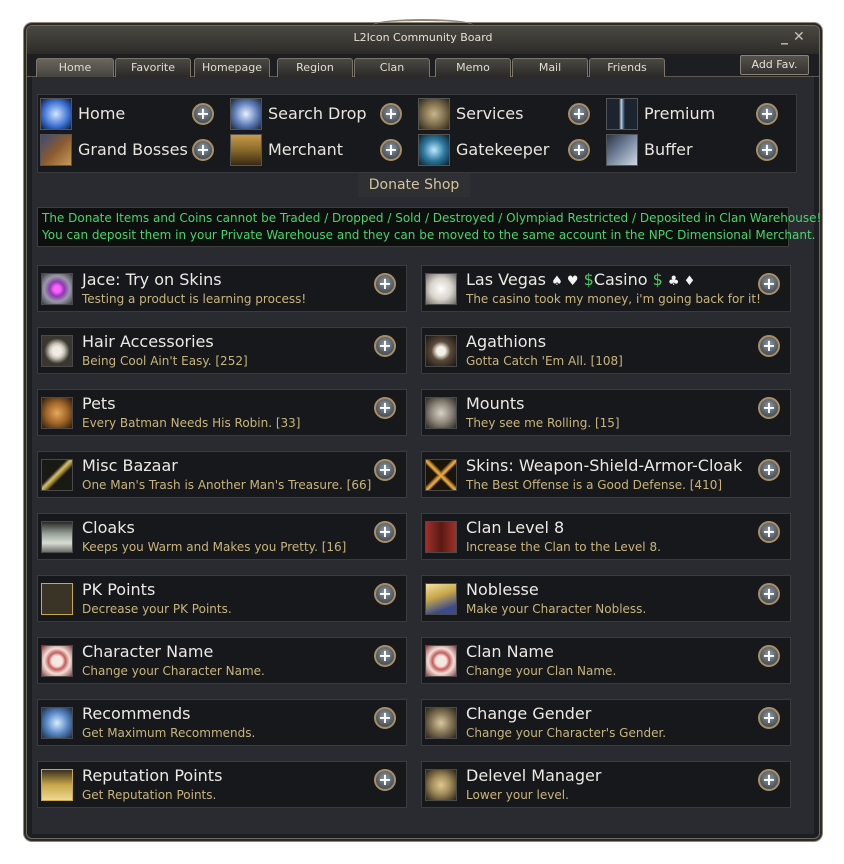 The height and width of the screenshot is (864, 844). Describe the element at coordinates (543, 423) in the screenshot. I see `item-subtitle: They see me Rolling. [15]` at that location.